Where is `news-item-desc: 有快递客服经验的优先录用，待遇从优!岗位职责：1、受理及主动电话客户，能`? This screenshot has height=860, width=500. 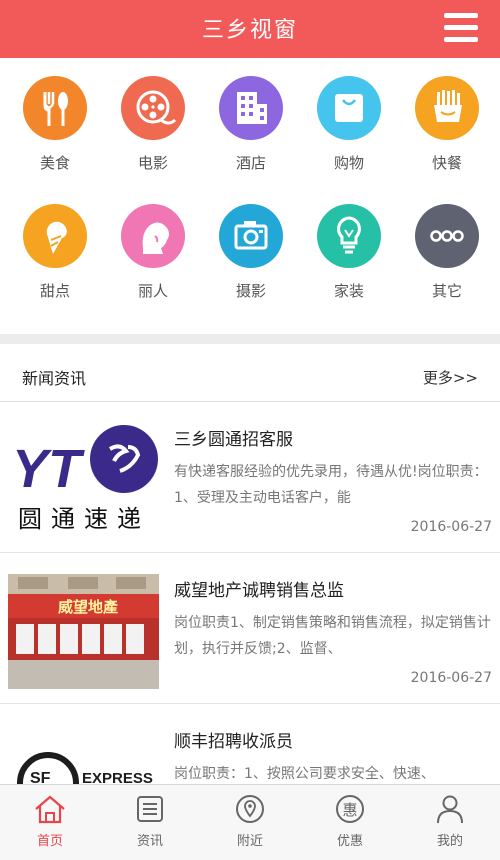 news-item-desc: 有快递客服经验的优先录用，待遇从优!岗位职责：1、受理及主动电话客户，能 is located at coordinates (331, 485).